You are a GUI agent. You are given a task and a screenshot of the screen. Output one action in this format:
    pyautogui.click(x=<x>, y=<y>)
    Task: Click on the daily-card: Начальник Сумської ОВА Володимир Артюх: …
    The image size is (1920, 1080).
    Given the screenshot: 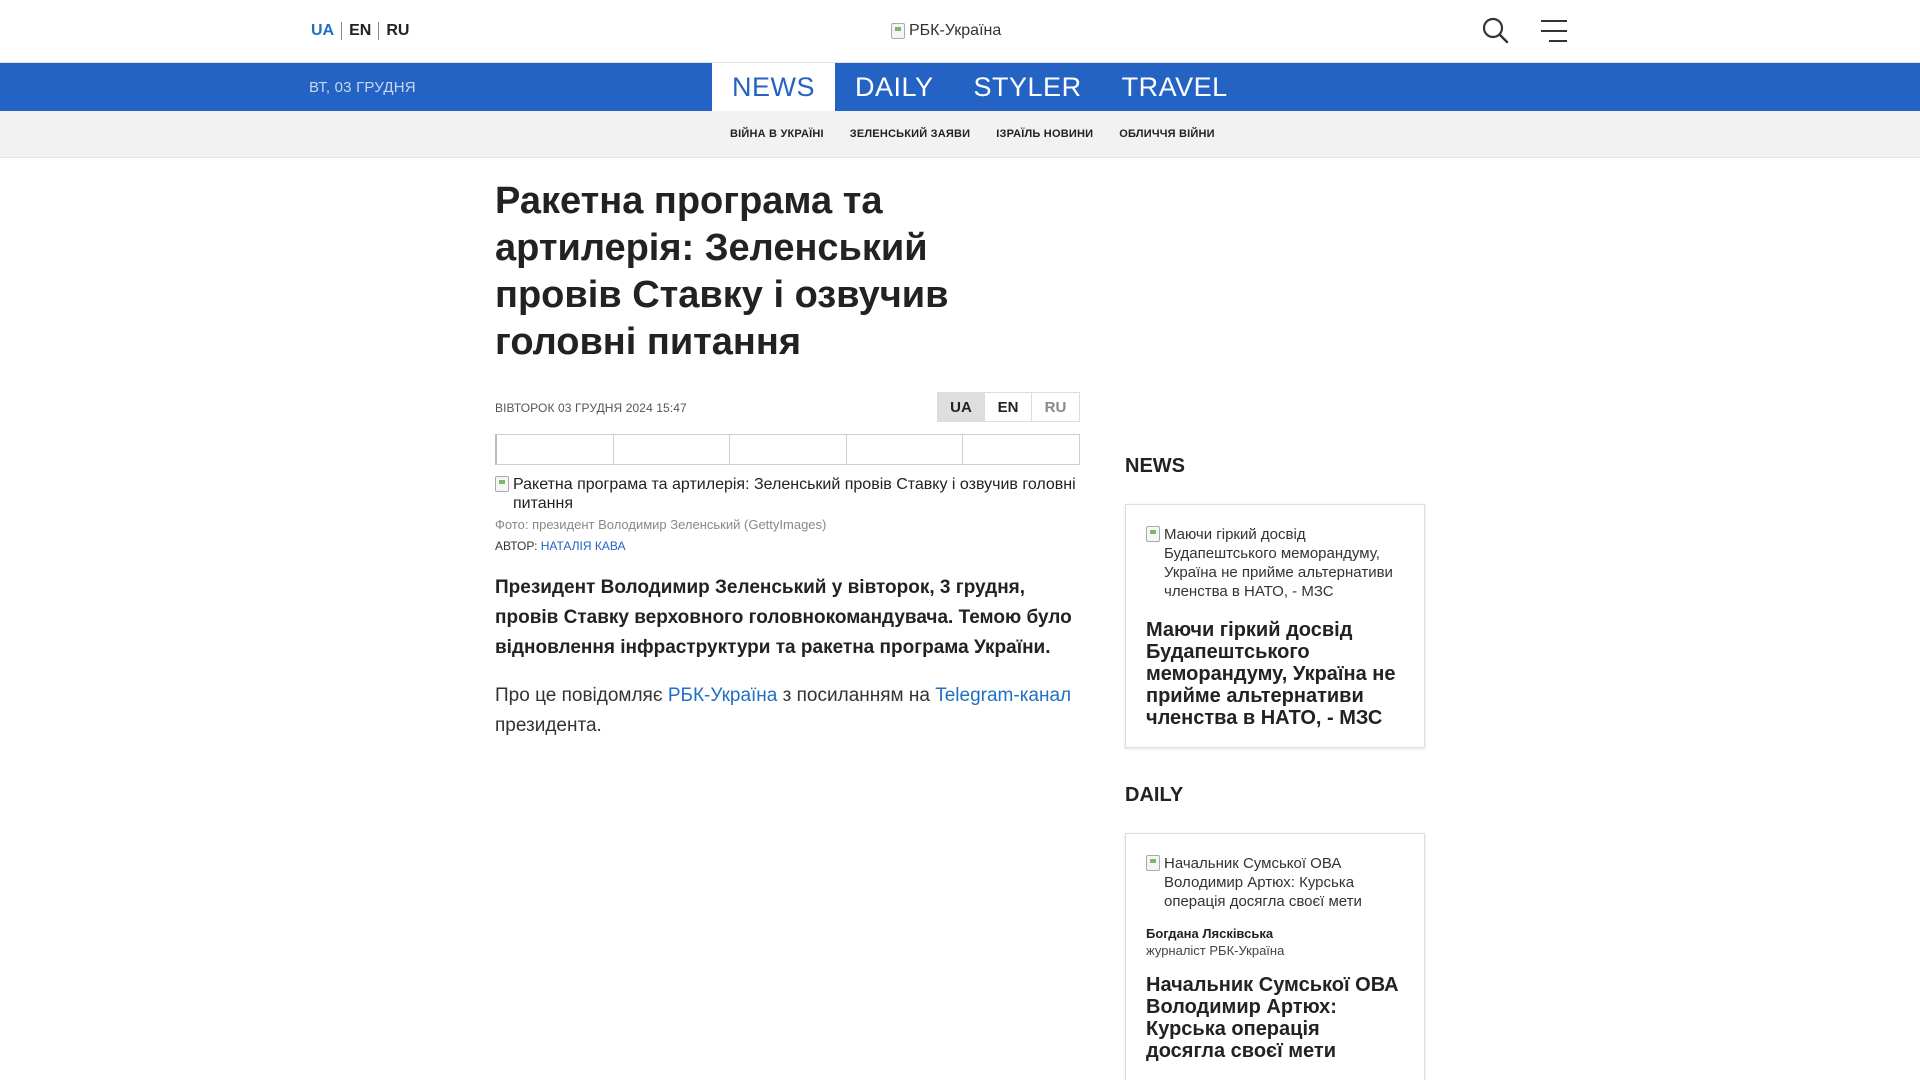 What is the action you would take?
    pyautogui.click(x=1275, y=956)
    